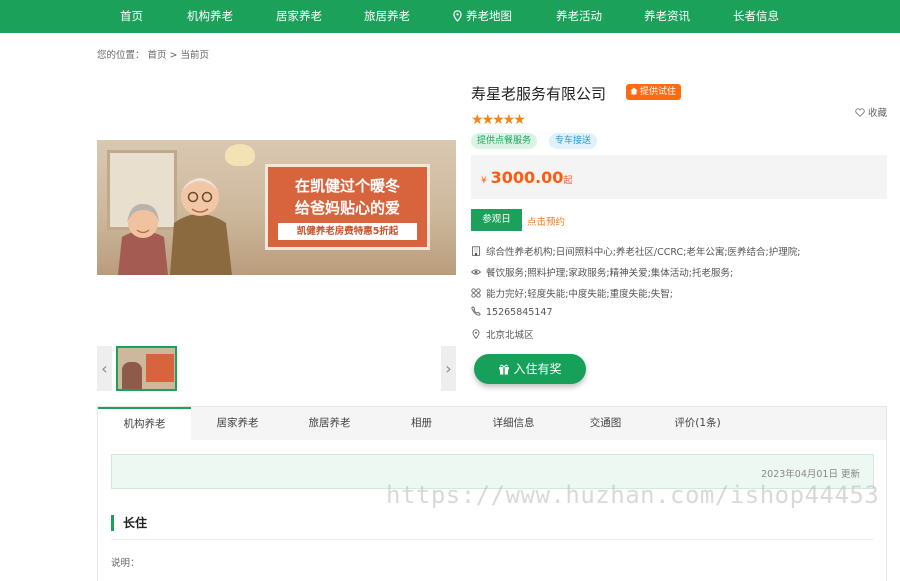  I want to click on nav-elder-info: 长者信息, so click(756, 16).